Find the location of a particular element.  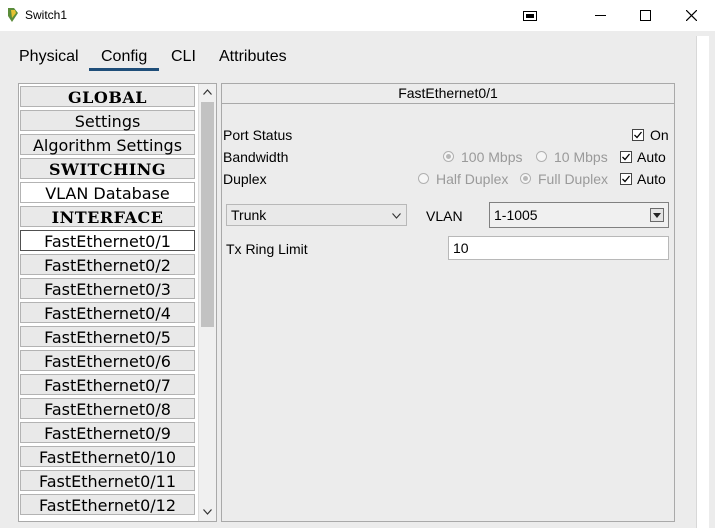

duplex-auto-checkbox is located at coordinates (626, 179).